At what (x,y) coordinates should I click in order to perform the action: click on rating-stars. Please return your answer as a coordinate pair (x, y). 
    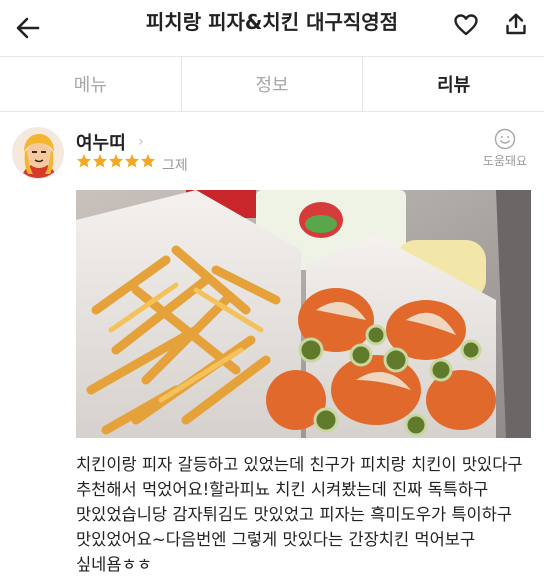
    Looking at the image, I should click on (116, 161).